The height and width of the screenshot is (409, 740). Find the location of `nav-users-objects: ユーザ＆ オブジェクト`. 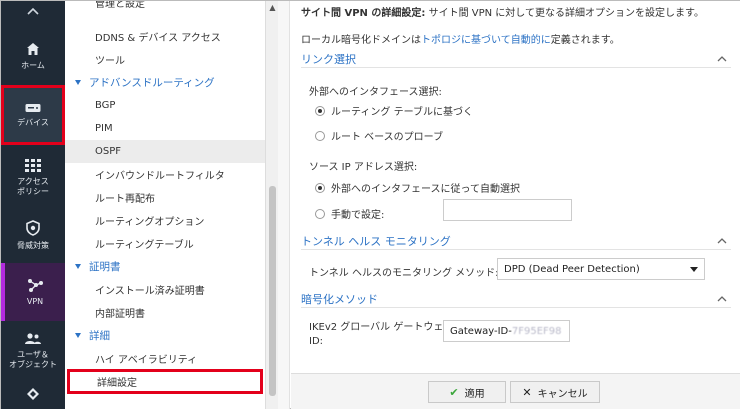

nav-users-objects: ユーザ＆ オブジェクト is located at coordinates (33, 351).